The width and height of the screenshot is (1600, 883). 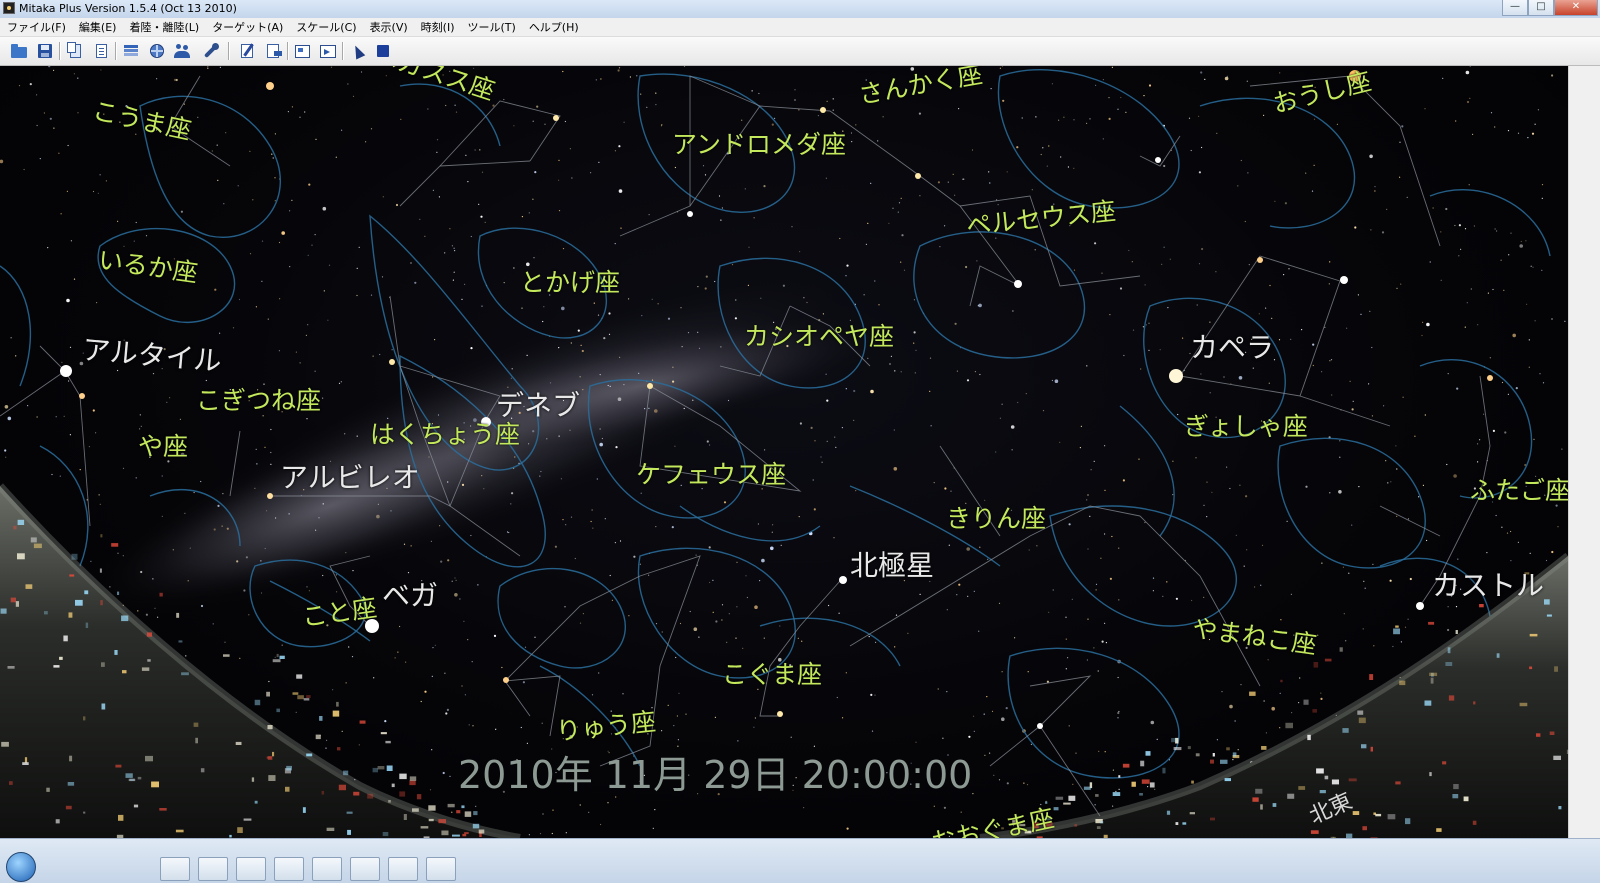 I want to click on menu-view: 表示(V), so click(x=388, y=27).